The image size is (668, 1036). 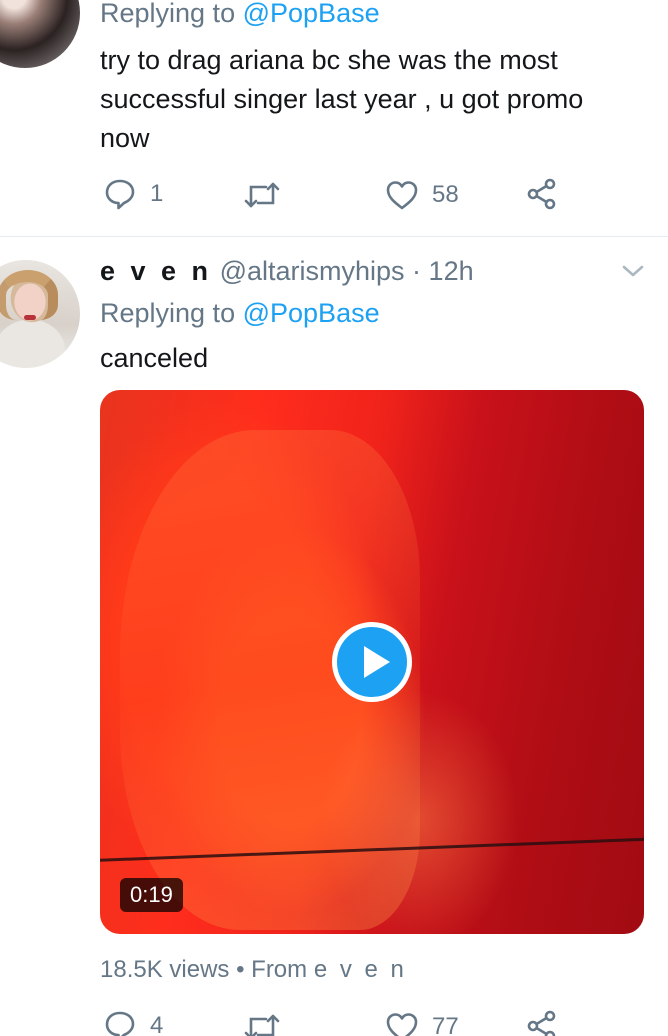 What do you see at coordinates (451, 271) in the screenshot?
I see `timestamp: 12h` at bounding box center [451, 271].